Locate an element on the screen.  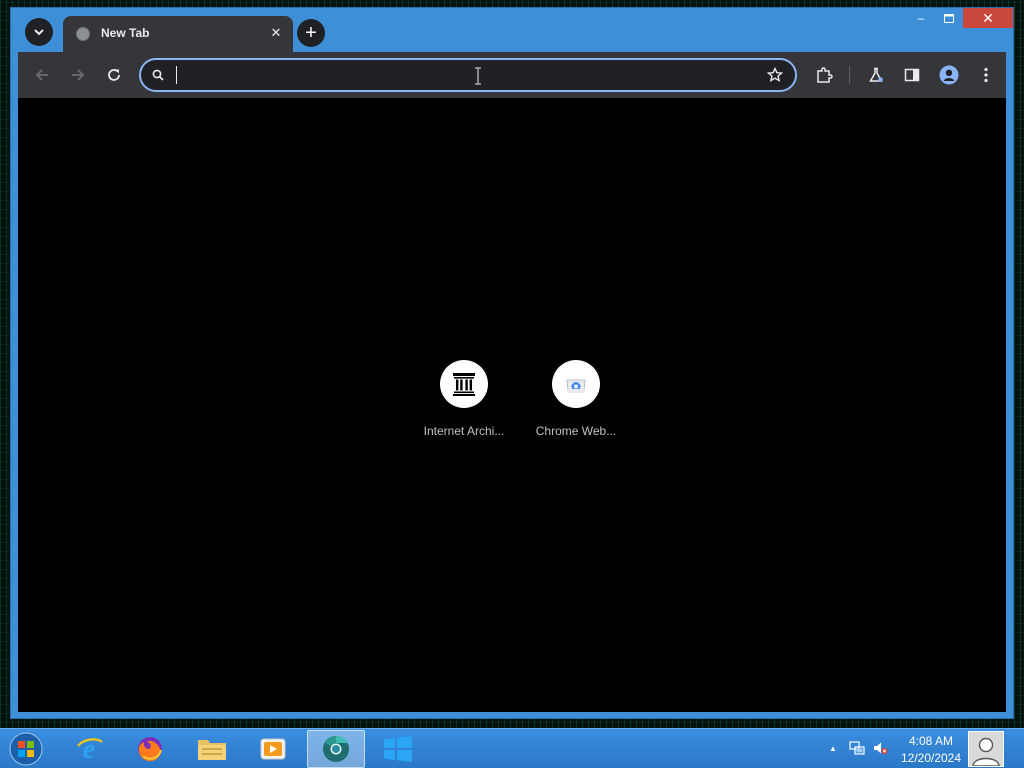
address-bar is located at coordinates (468, 75).